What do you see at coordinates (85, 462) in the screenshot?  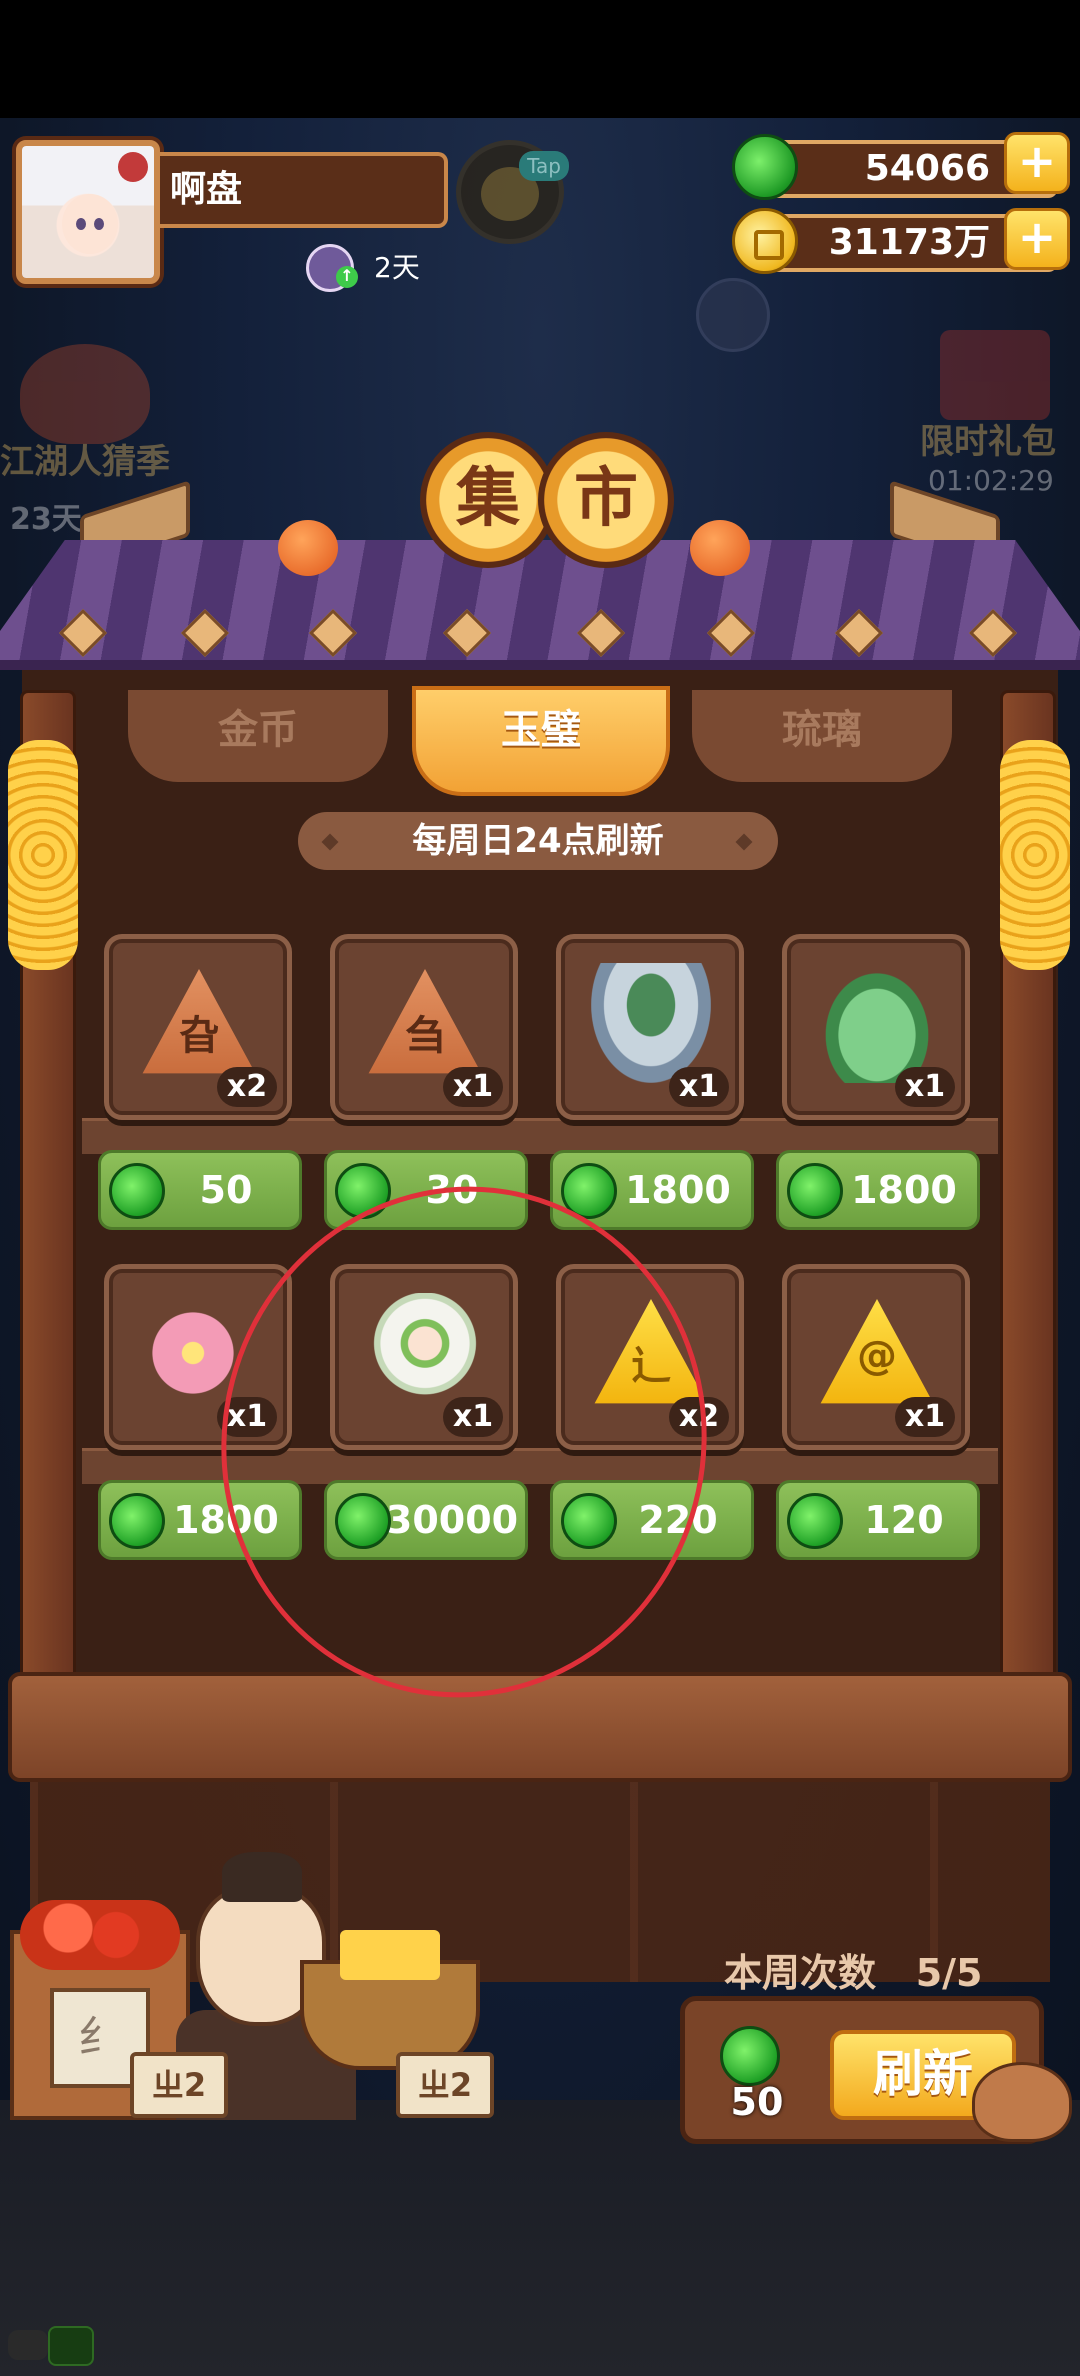 I see `event-season-label: 江湖人猜季` at bounding box center [85, 462].